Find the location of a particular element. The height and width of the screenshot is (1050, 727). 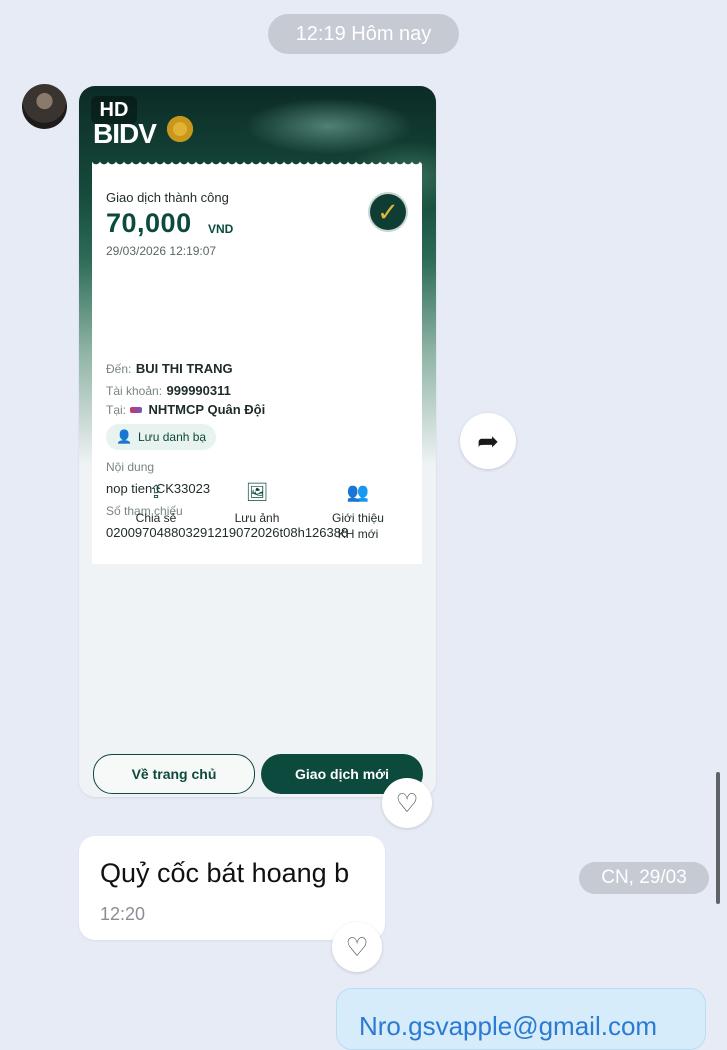

recipient-row: Đến: BUI THI TRANG is located at coordinates (169, 369).